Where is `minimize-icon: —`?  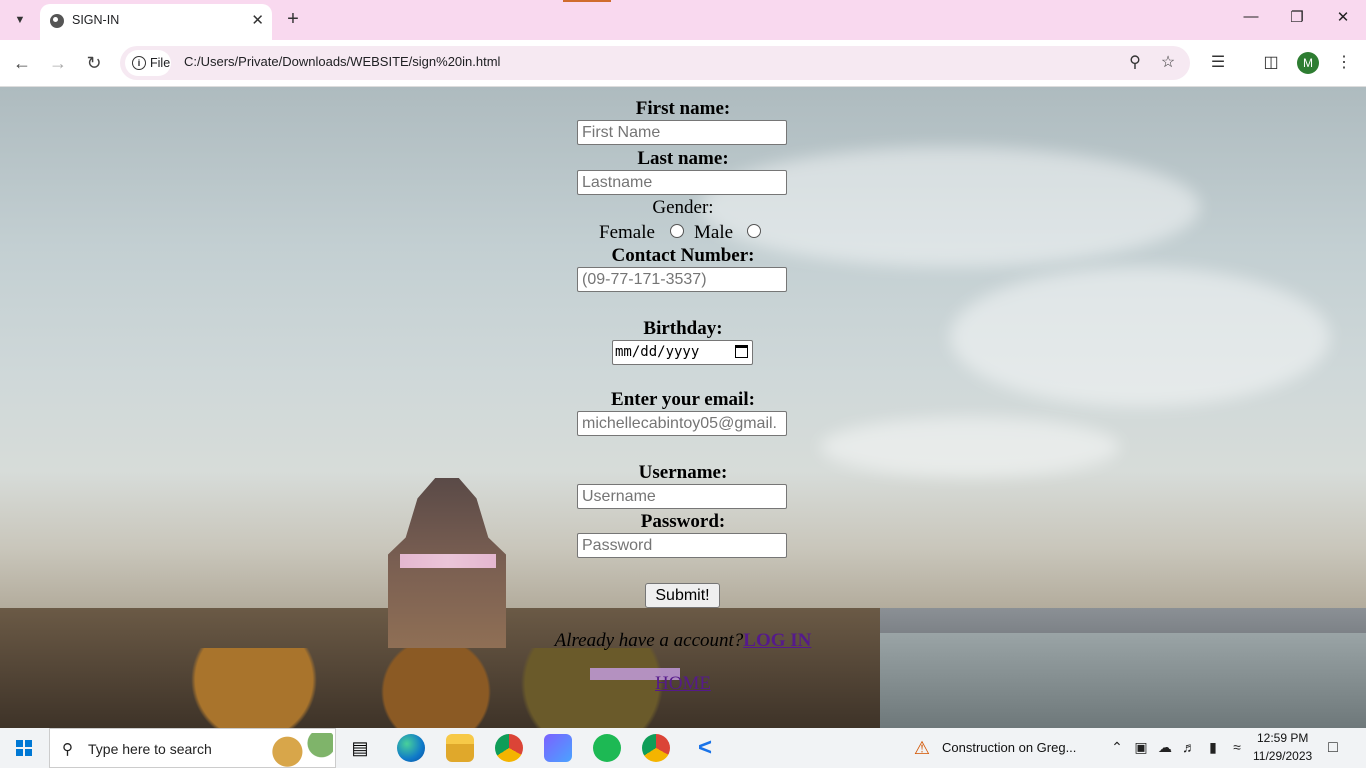
minimize-icon: — is located at coordinates (1251, 16).